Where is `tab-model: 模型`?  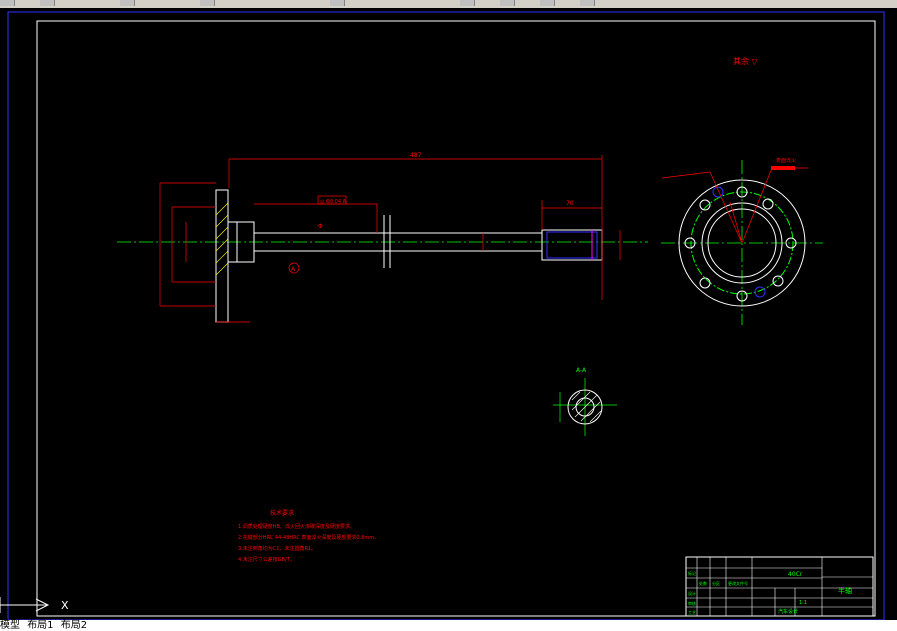 tab-model: 模型 is located at coordinates (10, 625).